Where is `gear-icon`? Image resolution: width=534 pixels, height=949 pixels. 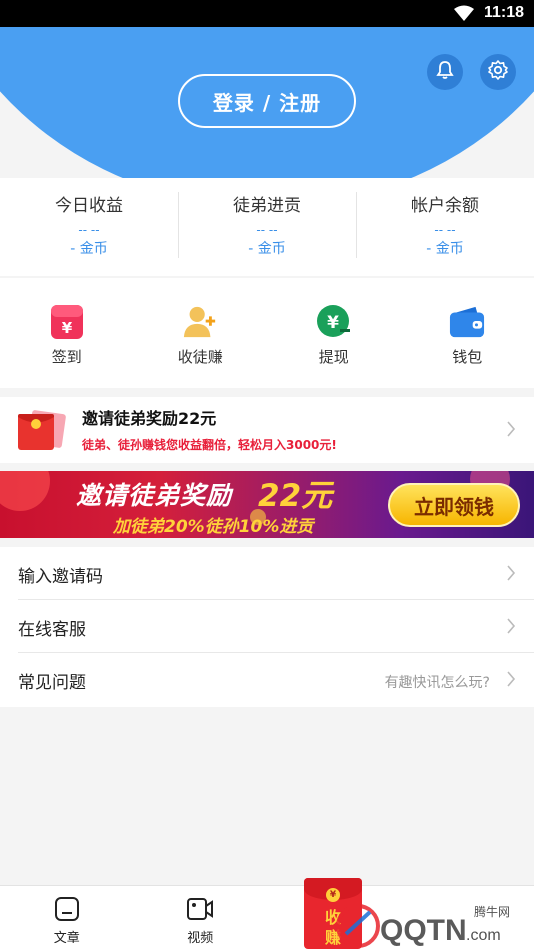 gear-icon is located at coordinates (498, 72).